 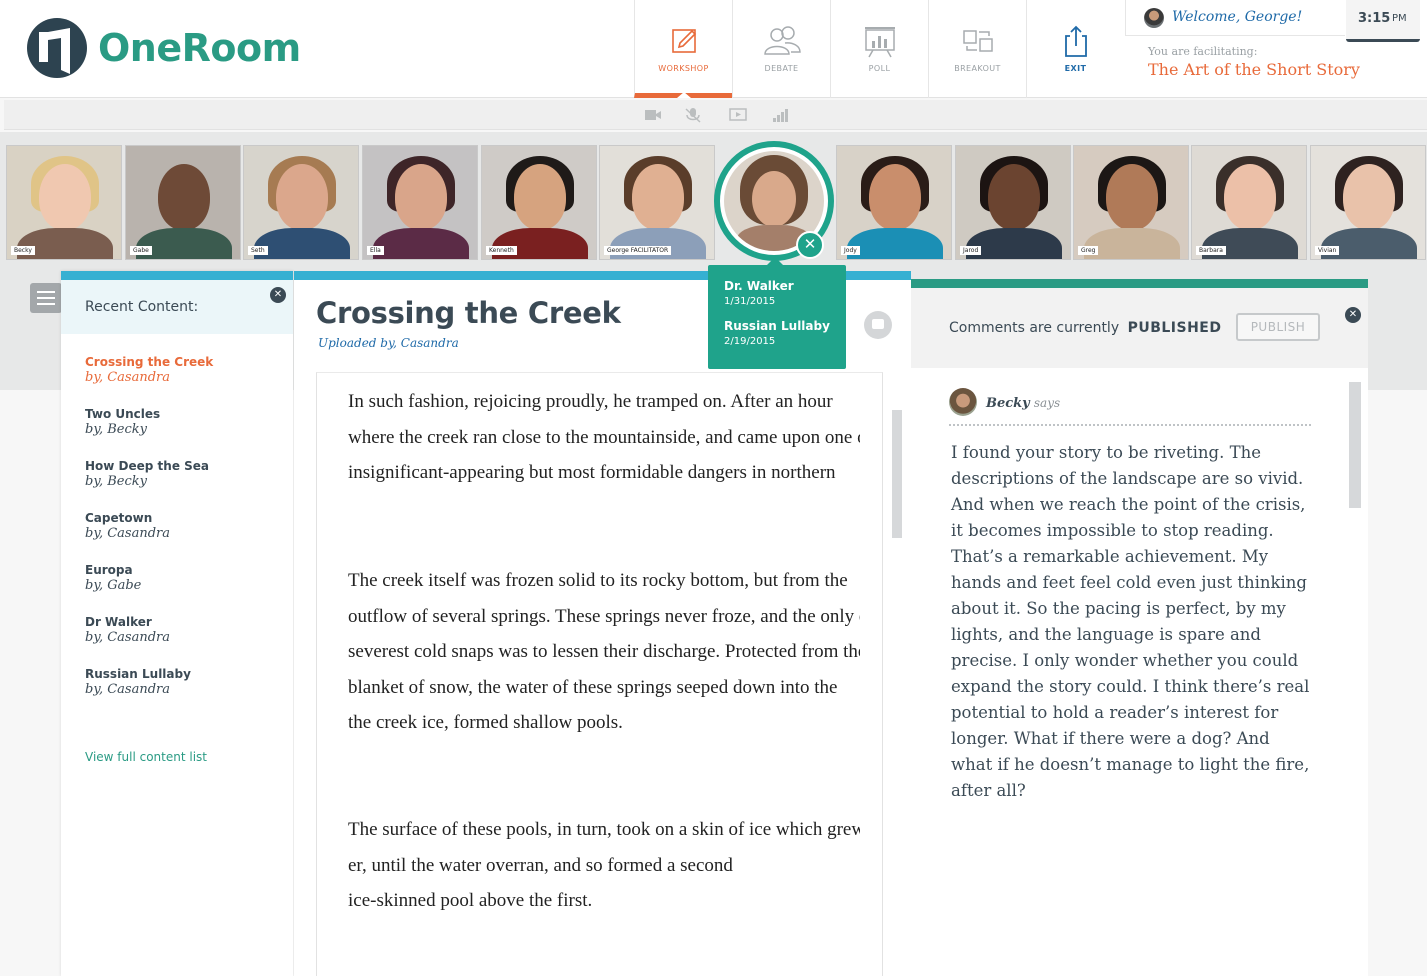 I want to click on clock-time: 3:15, so click(x=1374, y=18).